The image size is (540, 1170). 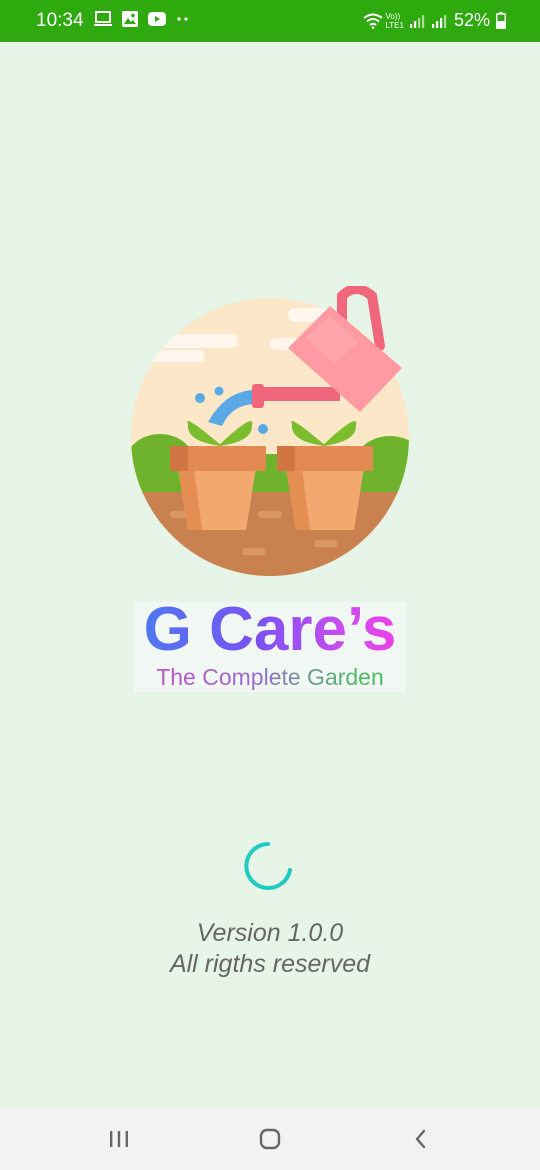 What do you see at coordinates (103, 18) in the screenshot?
I see `laptop-icon` at bounding box center [103, 18].